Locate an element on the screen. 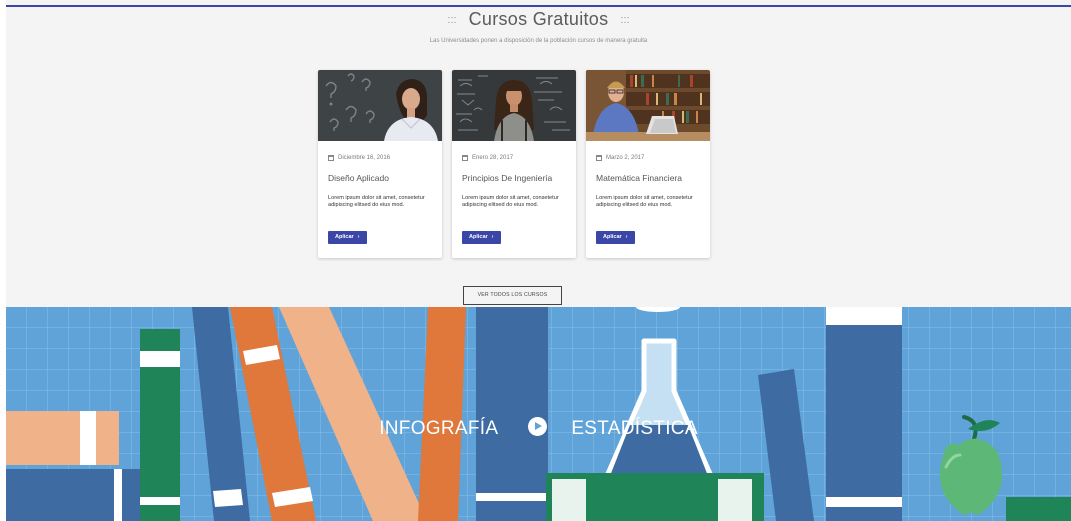  course-date-text: Diciembre 16, 2016 is located at coordinates (364, 158).